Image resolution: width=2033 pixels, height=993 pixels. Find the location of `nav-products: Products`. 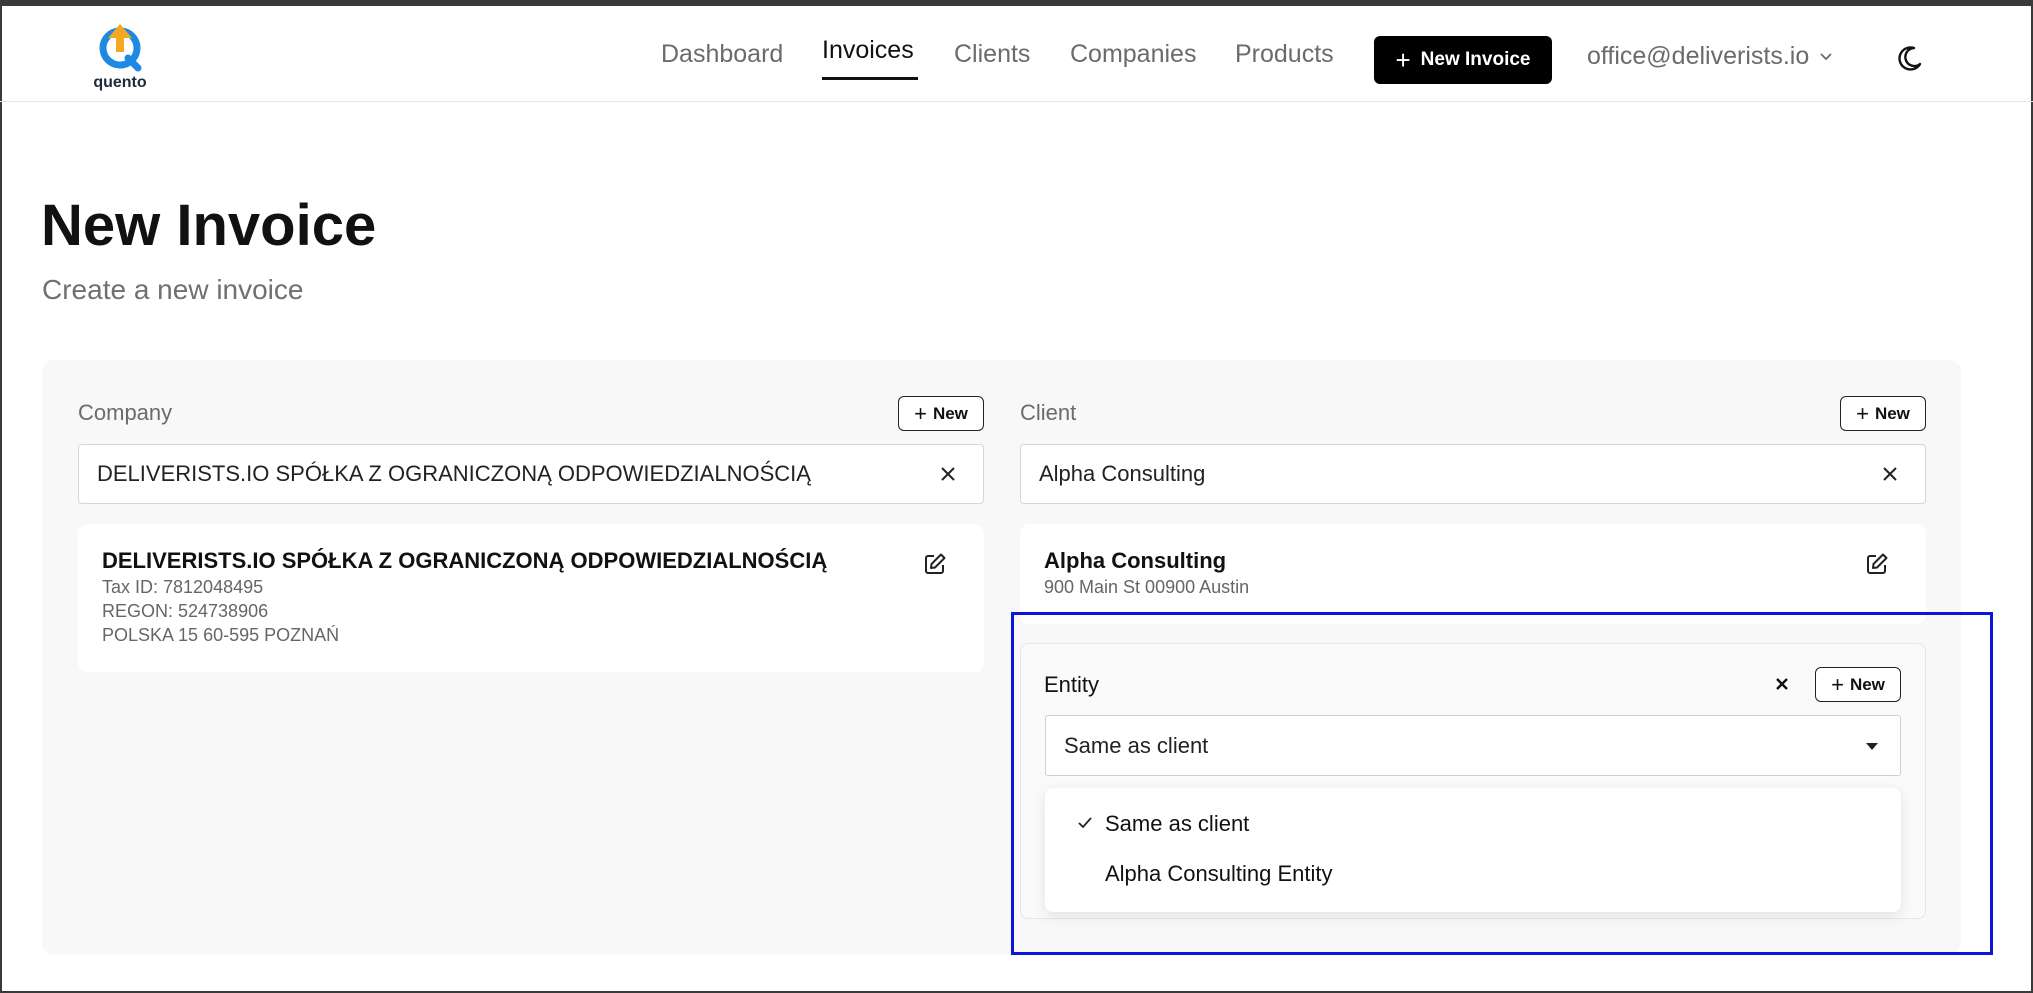

nav-products: Products is located at coordinates (1284, 54).